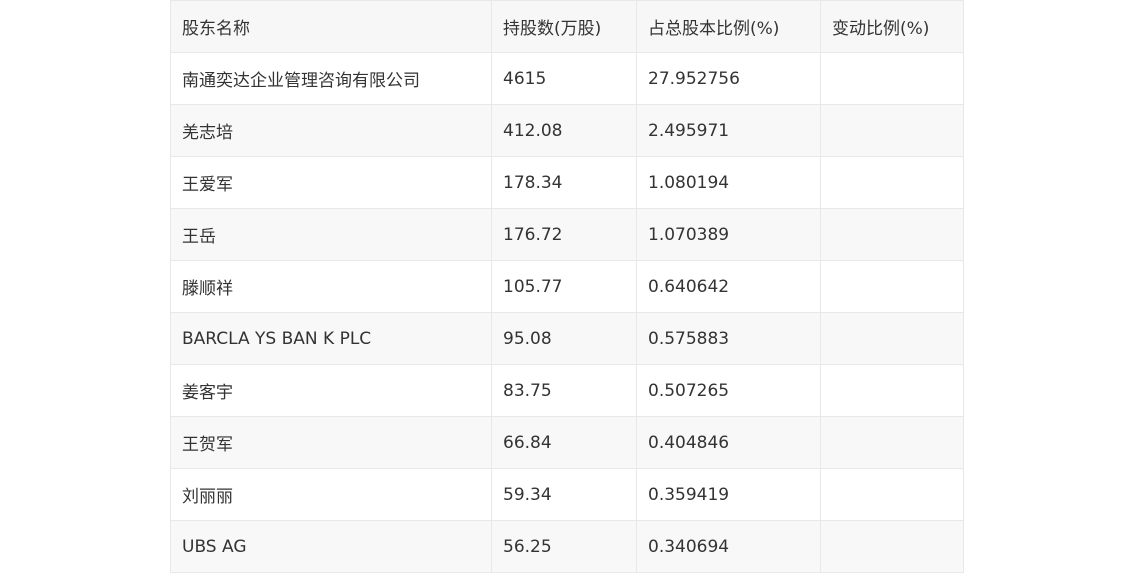 This screenshot has height=573, width=1134. Describe the element at coordinates (728, 234) in the screenshot. I see `cell-share-ratio: 1.070389` at that location.